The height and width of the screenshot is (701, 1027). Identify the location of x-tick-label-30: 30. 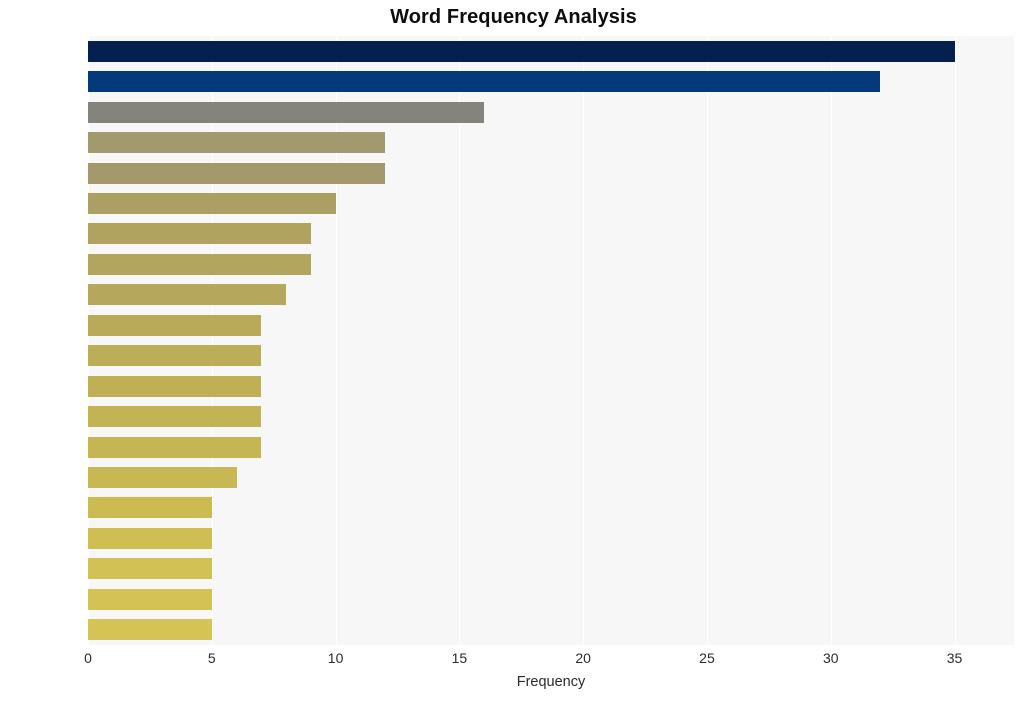
(830, 658).